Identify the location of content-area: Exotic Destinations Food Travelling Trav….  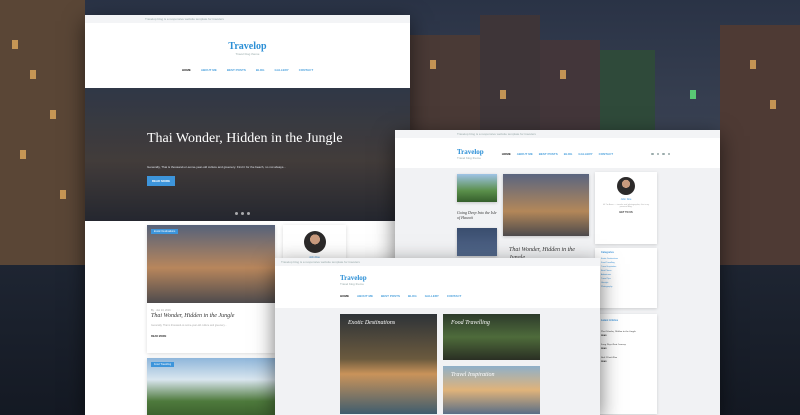
(437, 361).